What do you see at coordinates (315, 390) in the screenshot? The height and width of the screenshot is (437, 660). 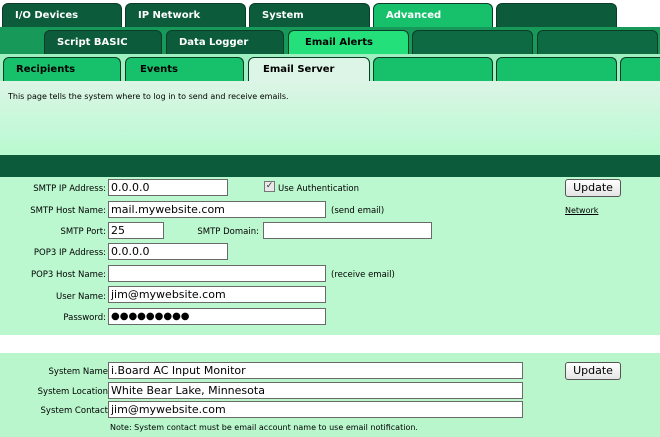 I see `system-location-input: White Bear Lake, Minnesota` at bounding box center [315, 390].